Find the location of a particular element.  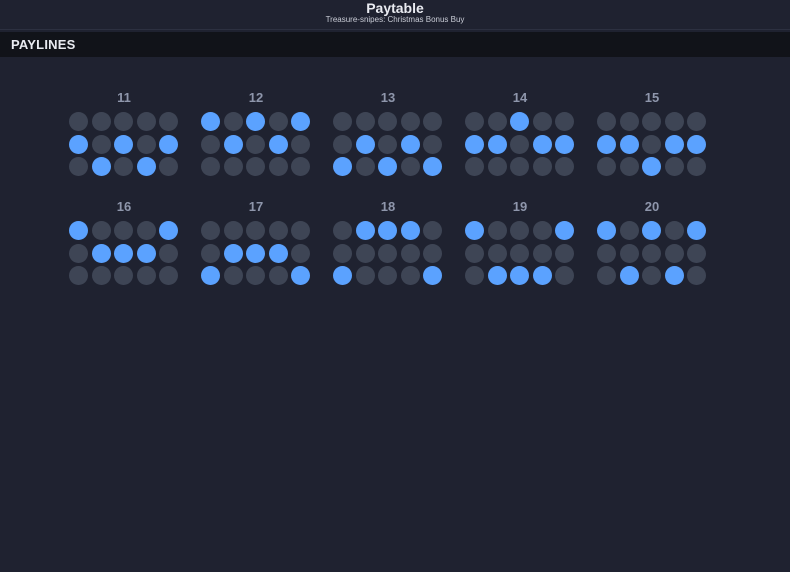

payline-number: 19 is located at coordinates (520, 206).